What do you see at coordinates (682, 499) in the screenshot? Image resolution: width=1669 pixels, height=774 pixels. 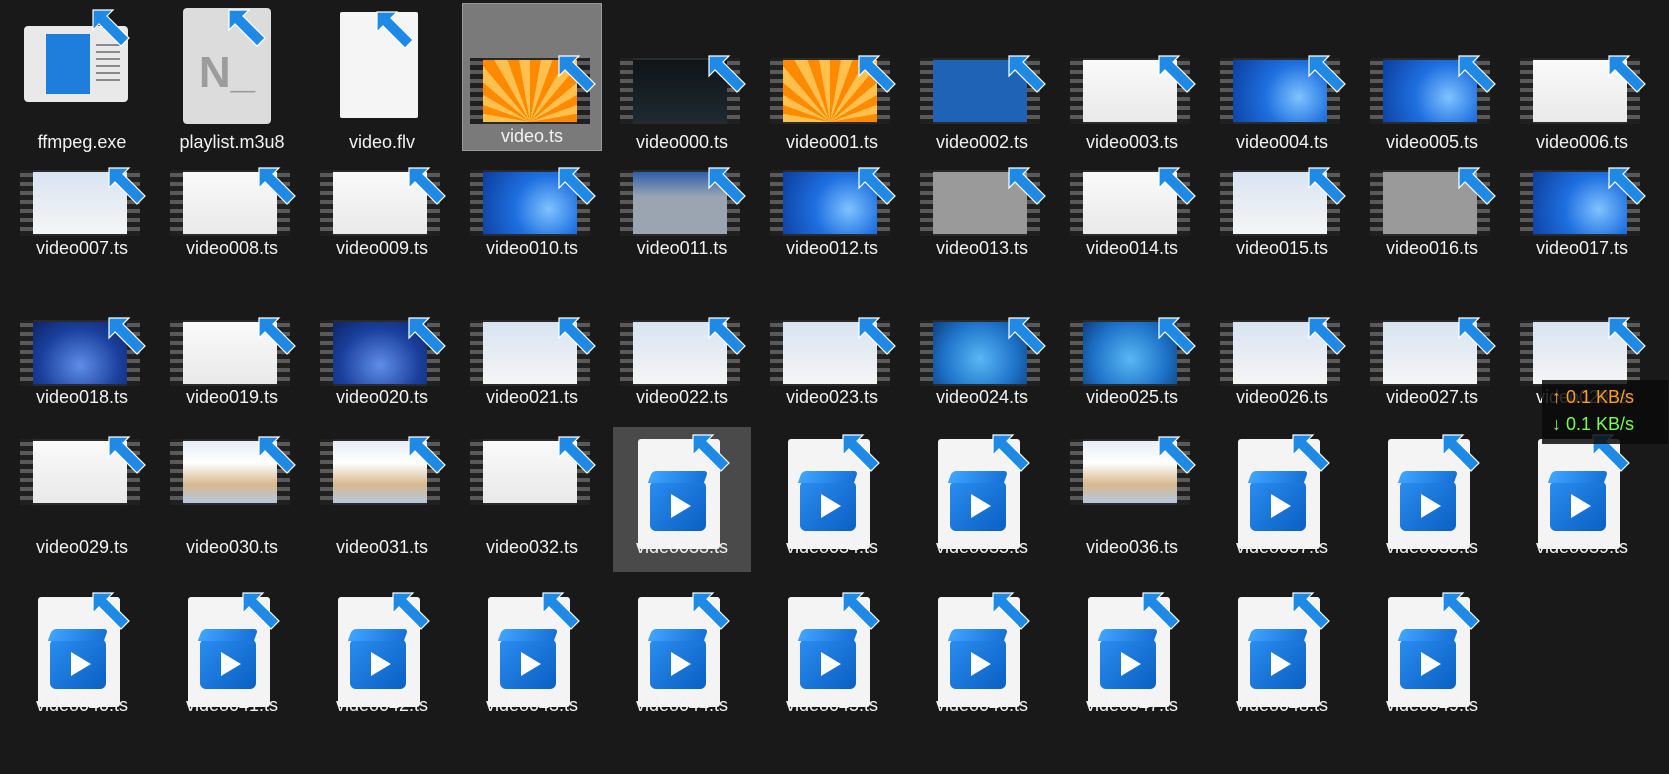 I see `file-item: video033.ts` at bounding box center [682, 499].